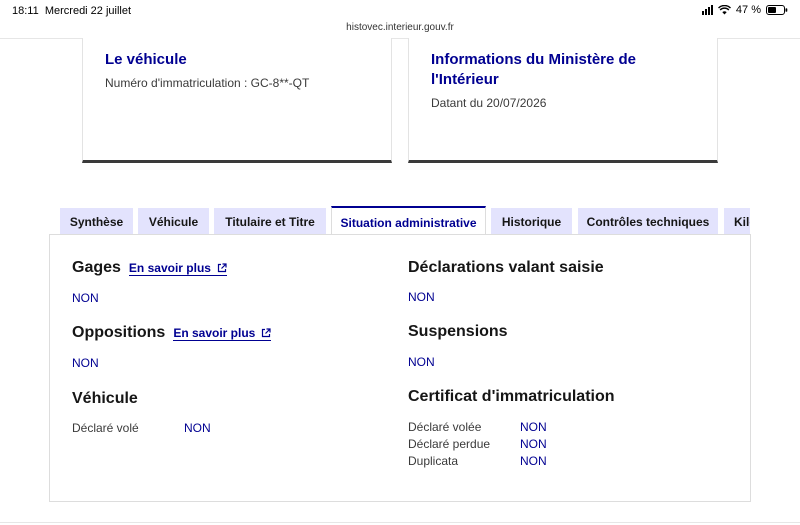  What do you see at coordinates (531, 222) in the screenshot?
I see `tab-historique: Historique` at bounding box center [531, 222].